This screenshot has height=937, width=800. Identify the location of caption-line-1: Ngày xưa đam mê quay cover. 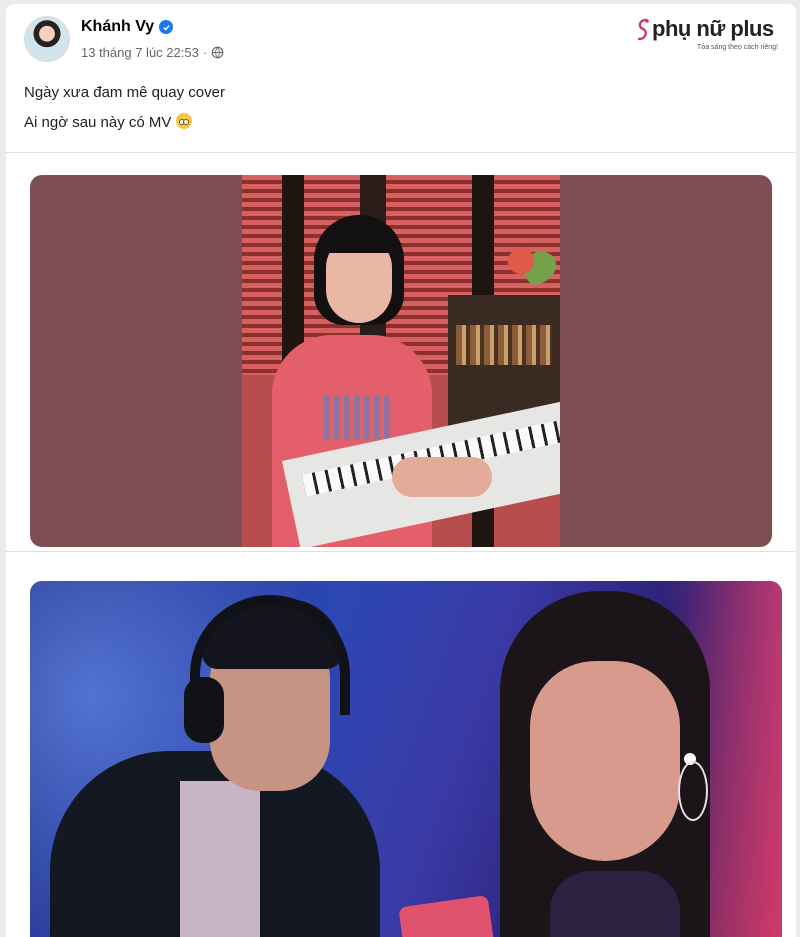
(124, 92).